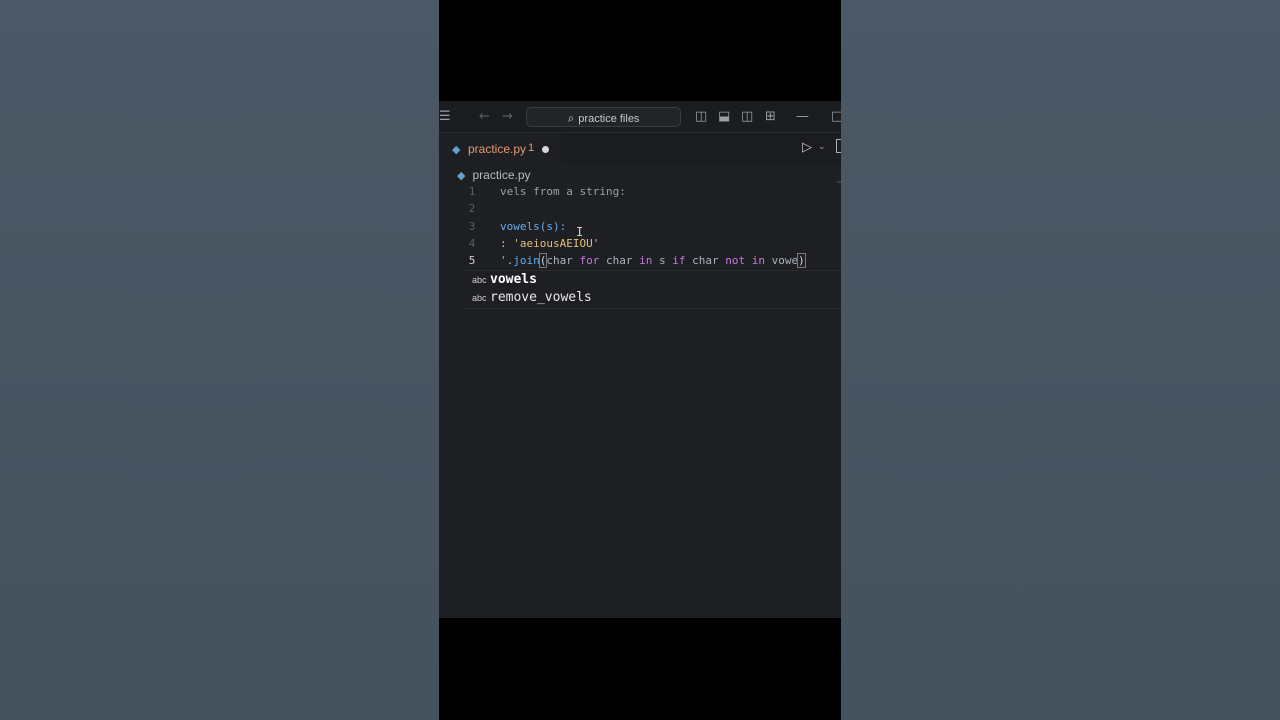  What do you see at coordinates (807, 147) in the screenshot?
I see `run-play-icon: ▷` at bounding box center [807, 147].